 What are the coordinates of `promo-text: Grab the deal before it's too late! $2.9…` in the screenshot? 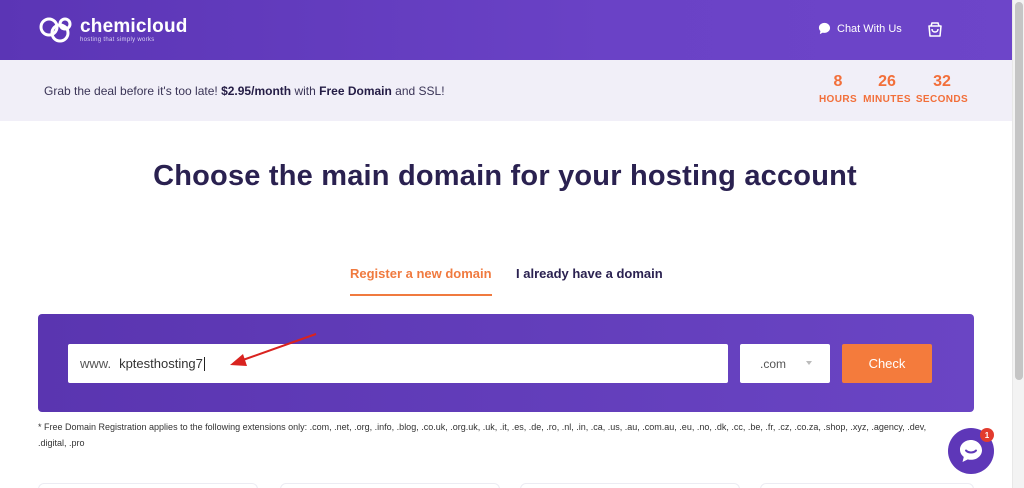 It's located at (244, 91).